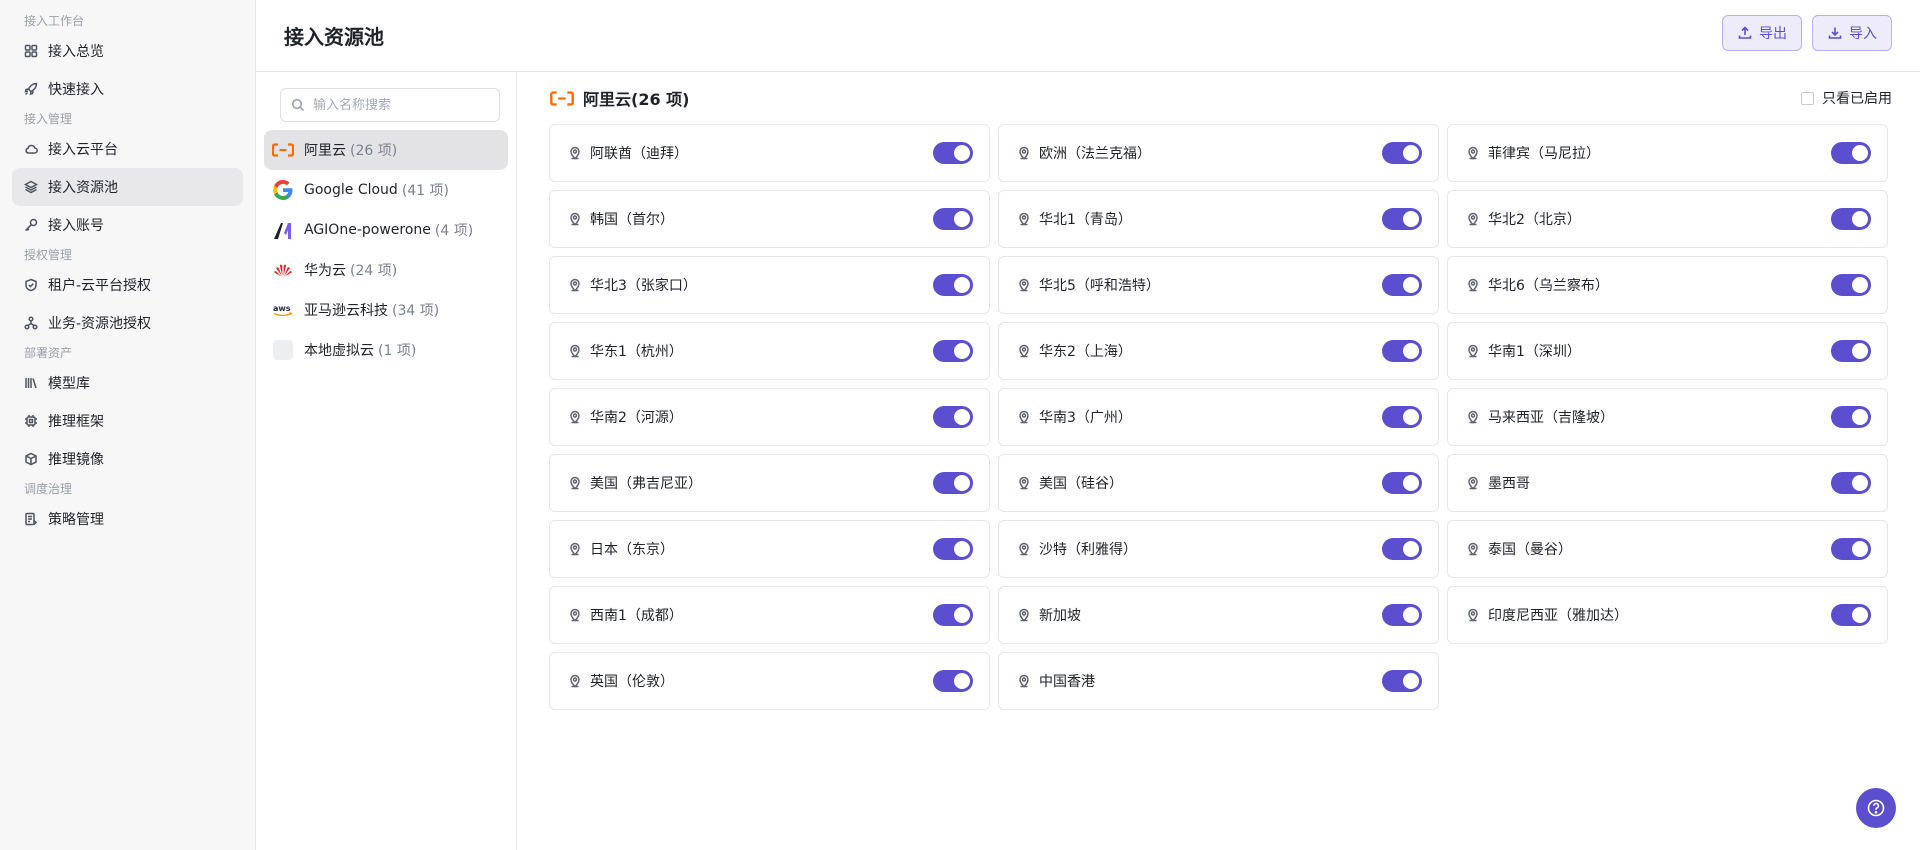 This screenshot has width=1920, height=850. Describe the element at coordinates (283, 310) in the screenshot. I see `aws-logo: aws` at that location.